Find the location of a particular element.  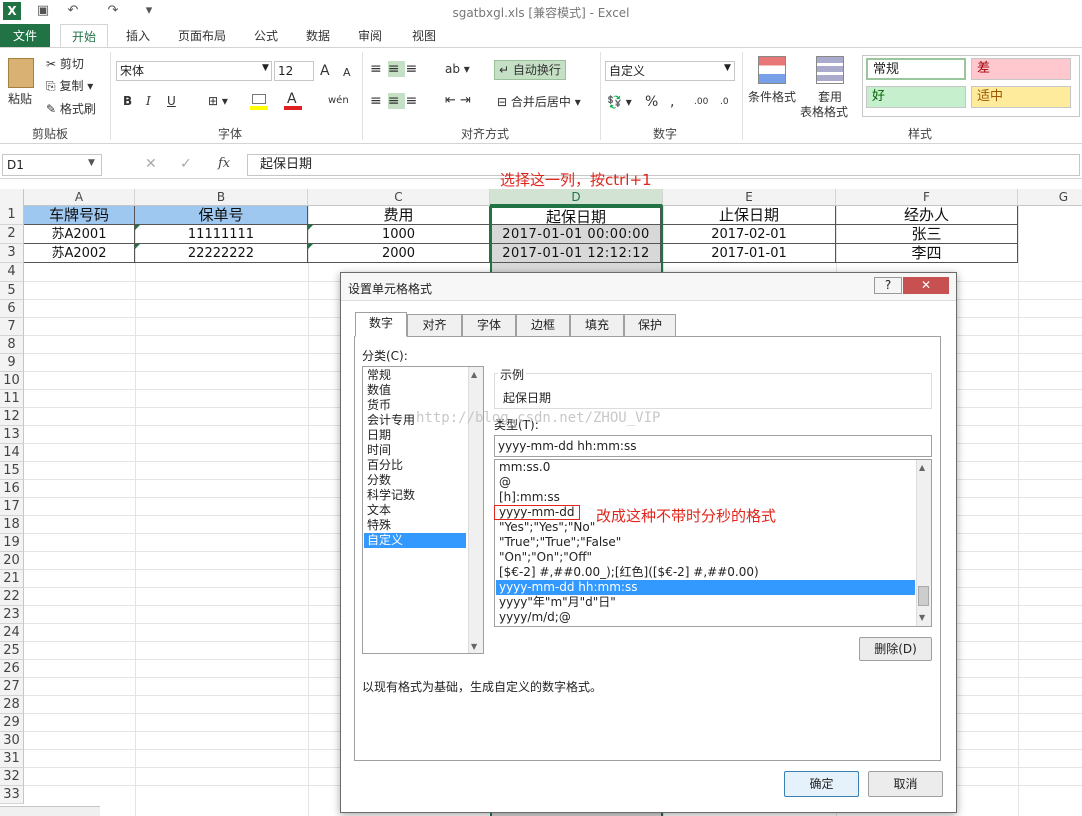

tab-number: 数字 is located at coordinates (381, 324).